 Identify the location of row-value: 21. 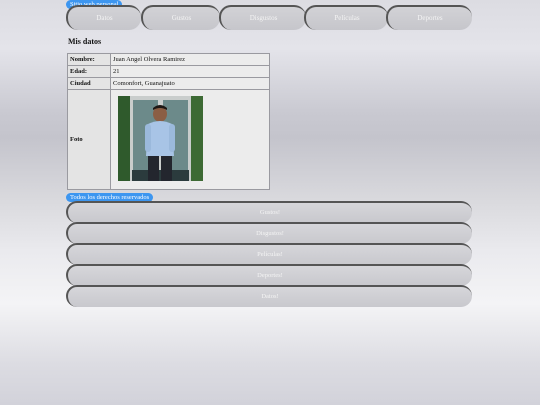
(190, 71).